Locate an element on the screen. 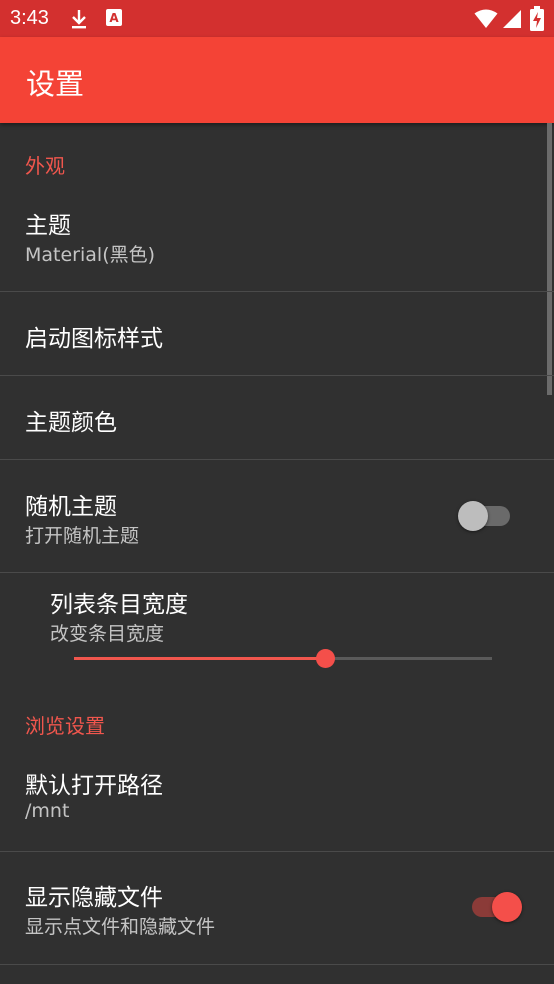  svg-text: A is located at coordinates (114, 18).